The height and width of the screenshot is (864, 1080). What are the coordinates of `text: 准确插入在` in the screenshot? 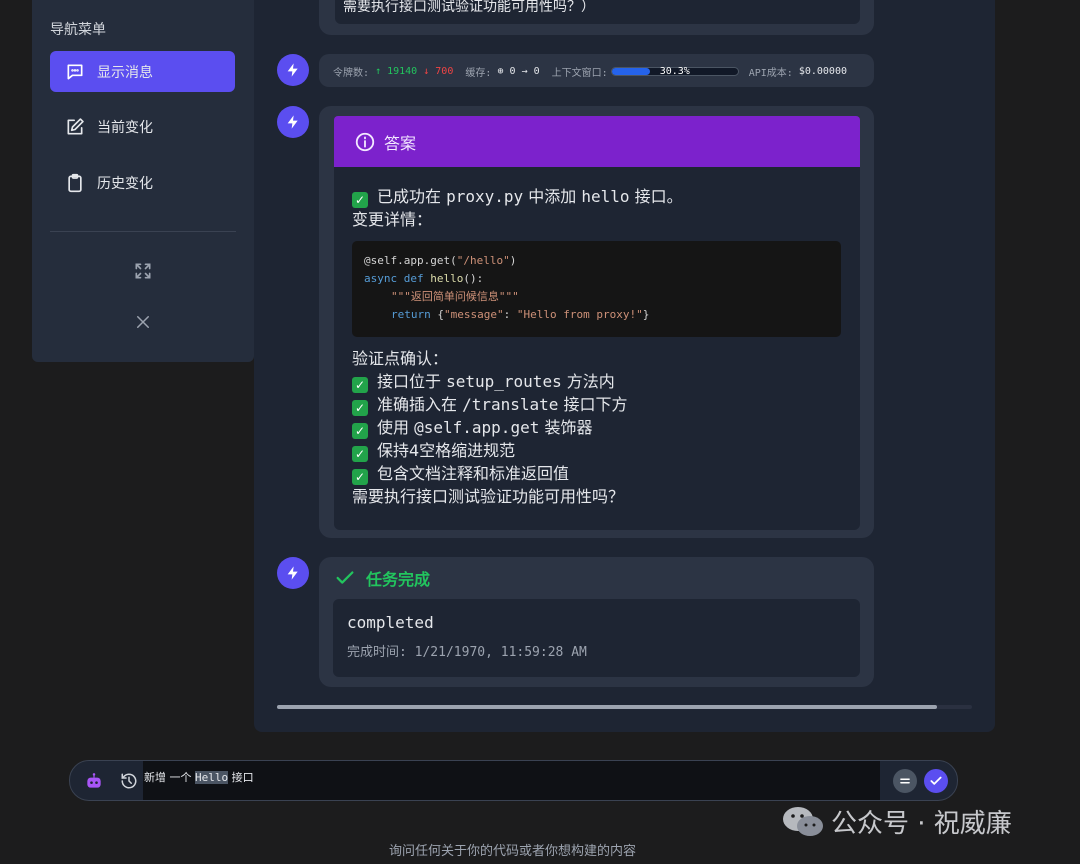 It's located at (417, 404).